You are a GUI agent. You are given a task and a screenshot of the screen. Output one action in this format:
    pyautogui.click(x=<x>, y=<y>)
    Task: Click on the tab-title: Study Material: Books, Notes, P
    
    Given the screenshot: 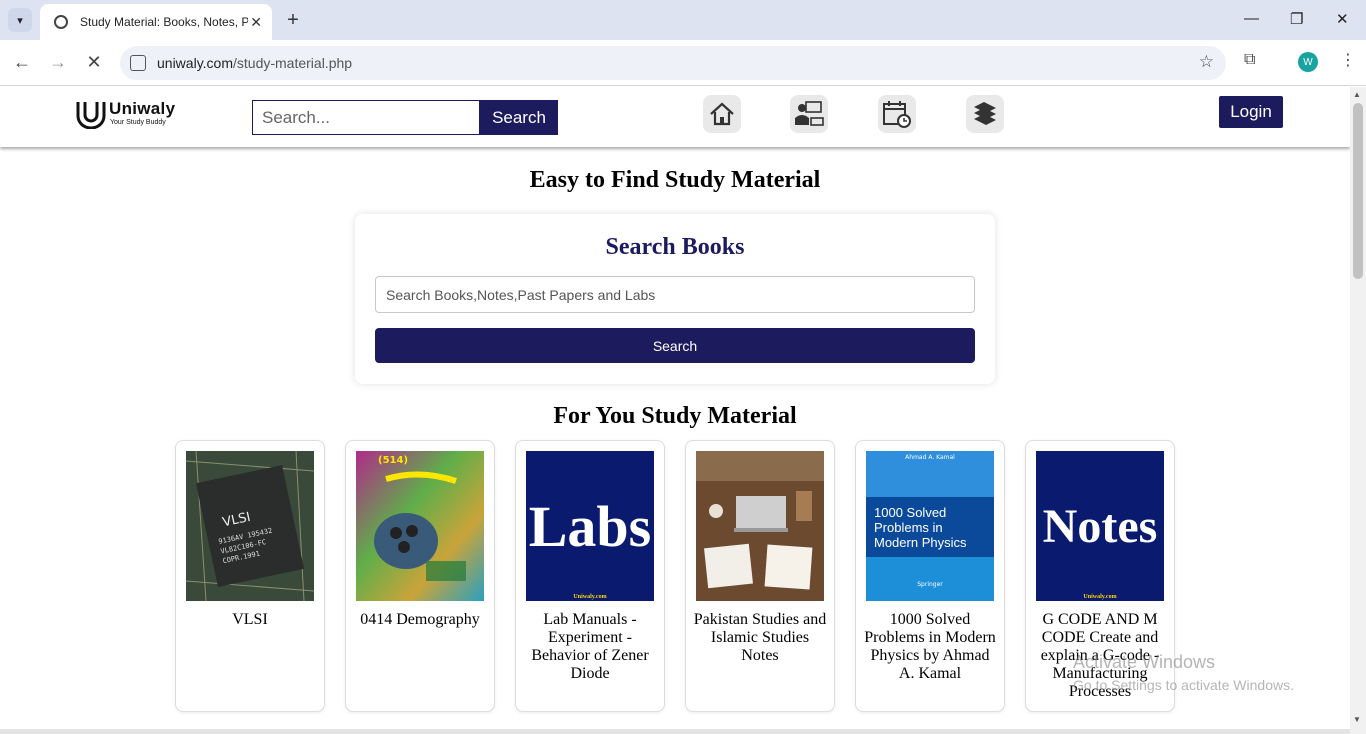 What is the action you would take?
    pyautogui.click(x=164, y=22)
    